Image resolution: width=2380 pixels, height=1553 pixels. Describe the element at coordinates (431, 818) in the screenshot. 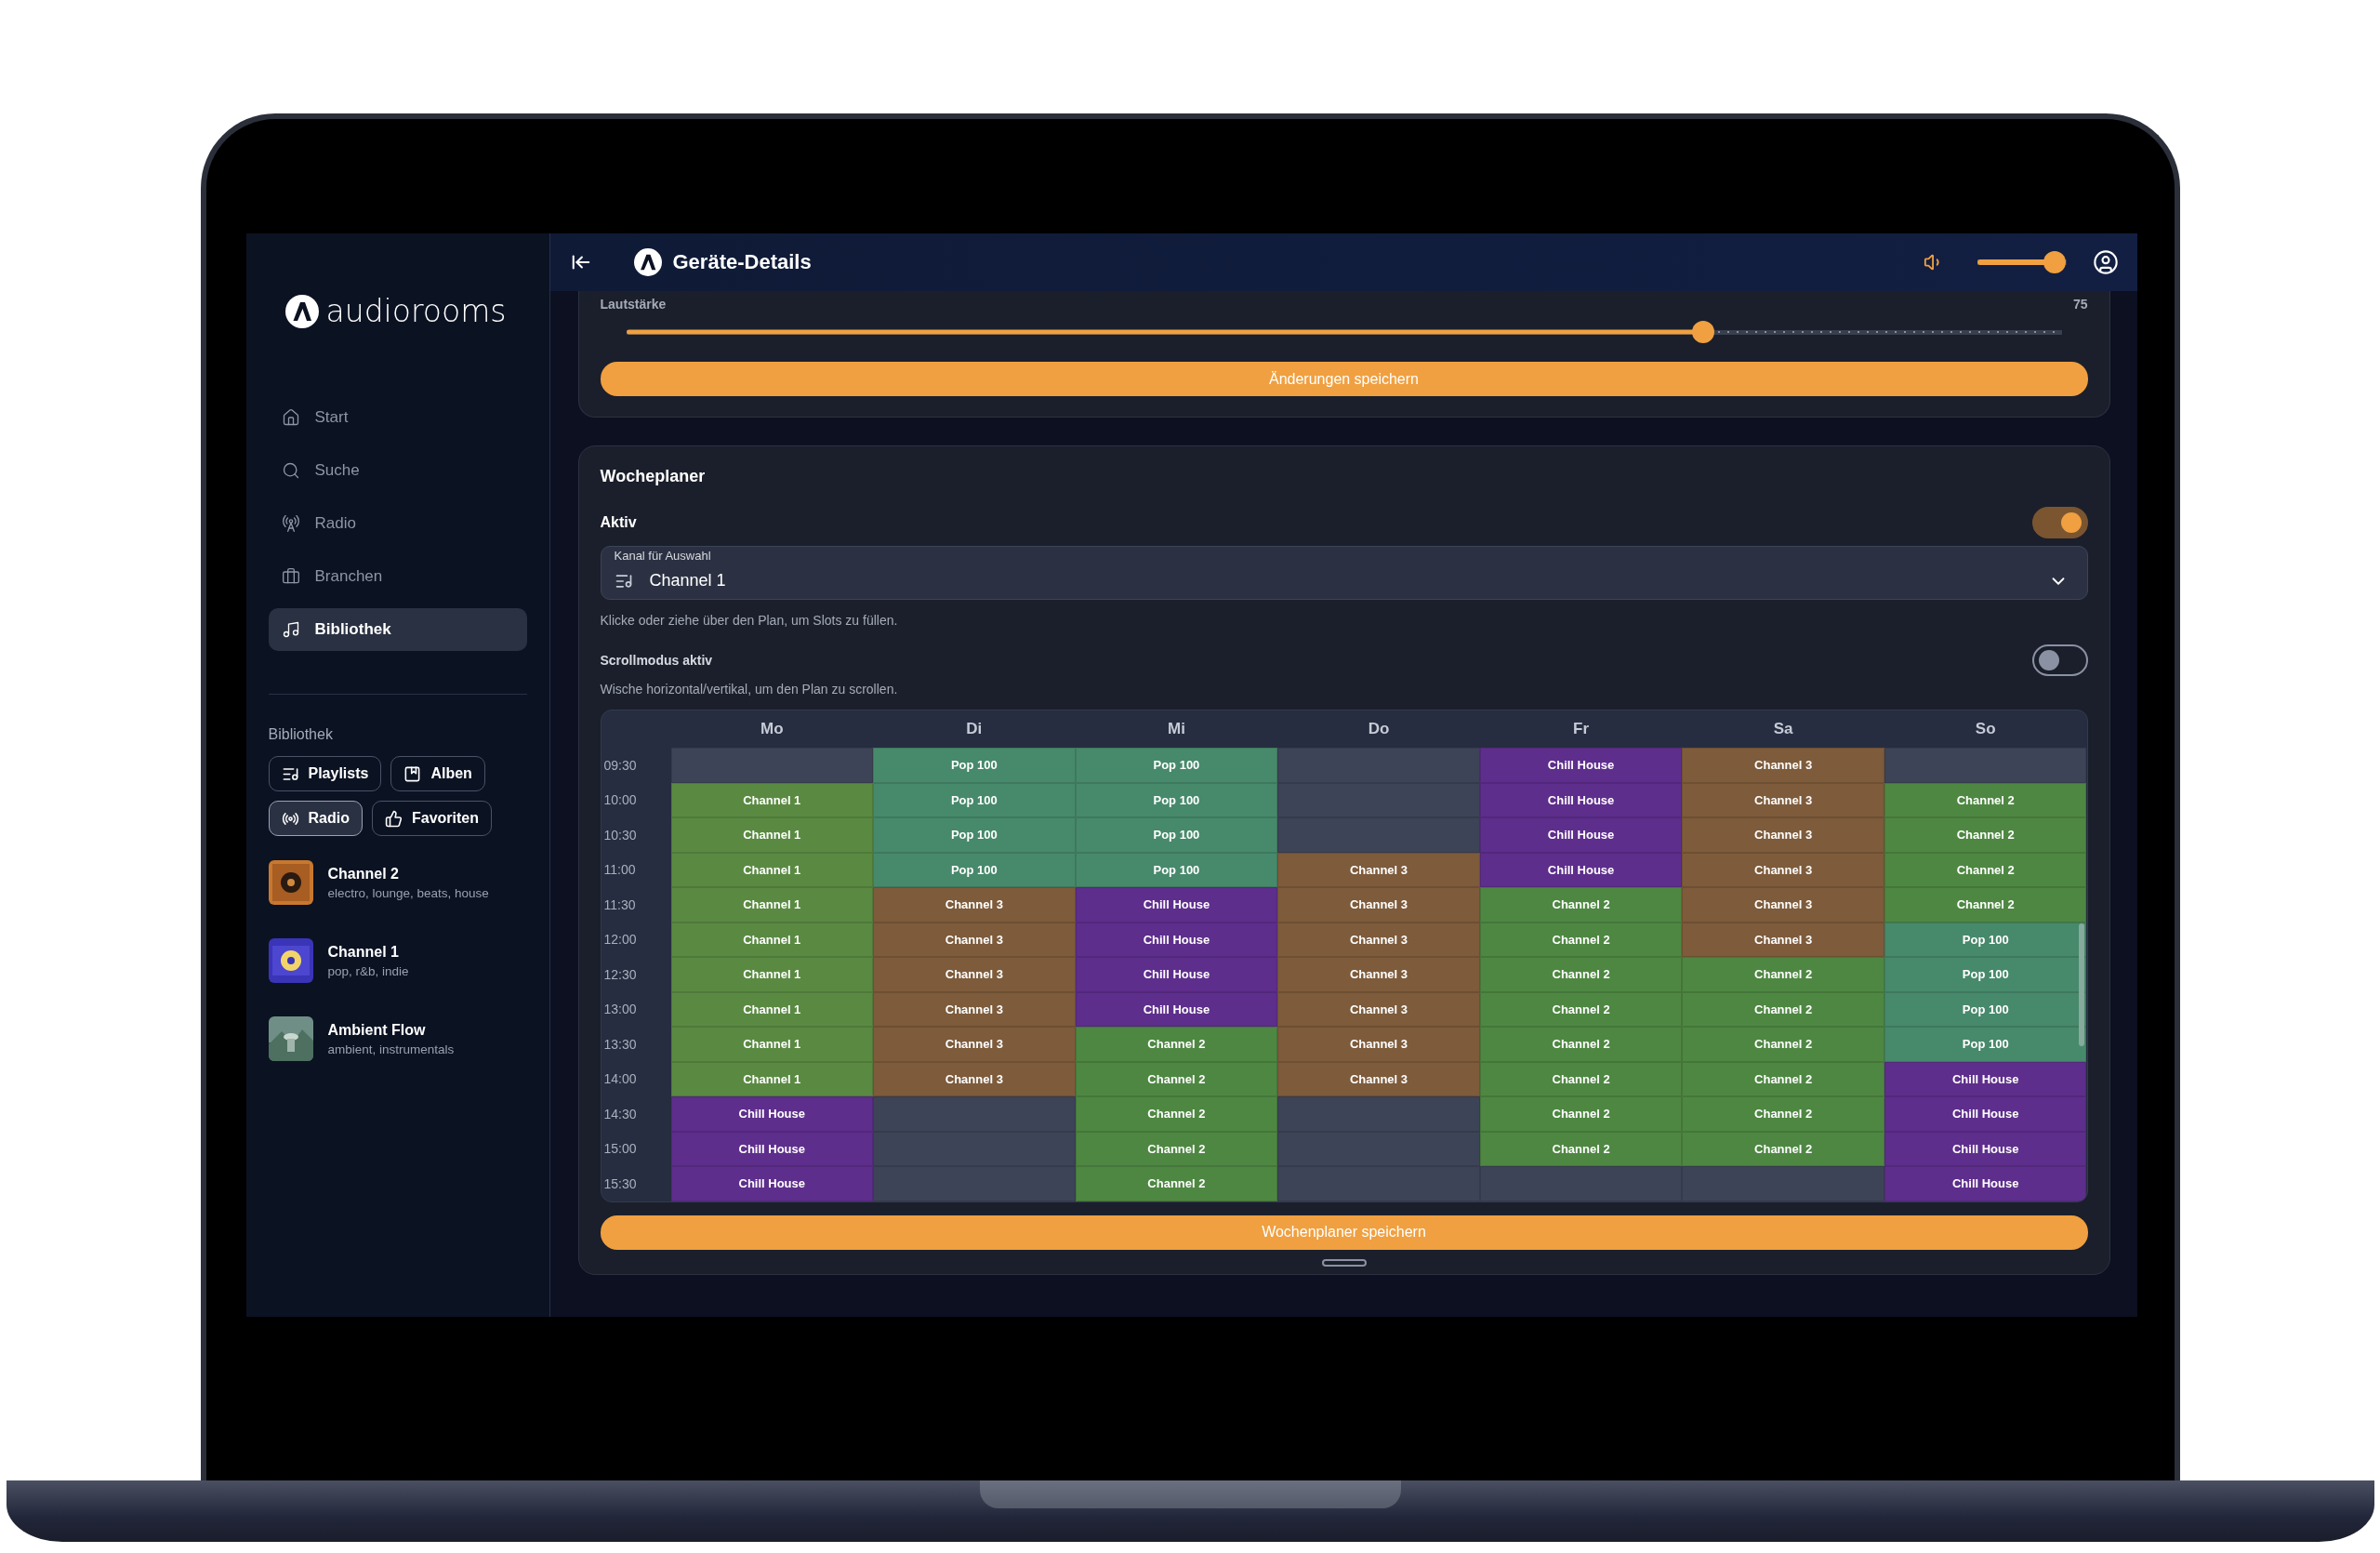

I see `filter-chip: Favoriten` at that location.